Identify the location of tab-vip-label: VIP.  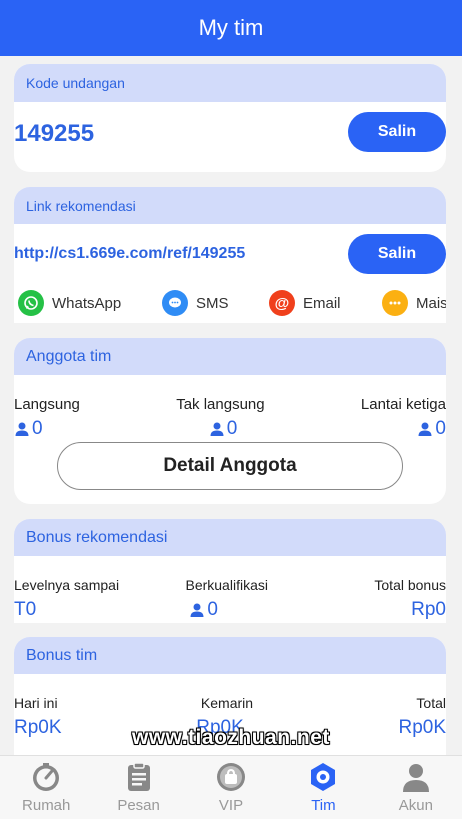
(231, 805).